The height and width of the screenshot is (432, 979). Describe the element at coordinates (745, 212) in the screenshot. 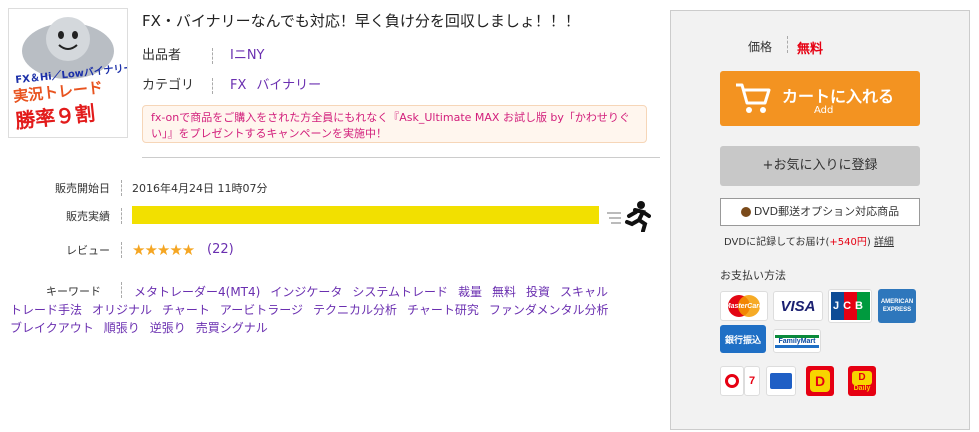

I see `dvd-icon` at that location.